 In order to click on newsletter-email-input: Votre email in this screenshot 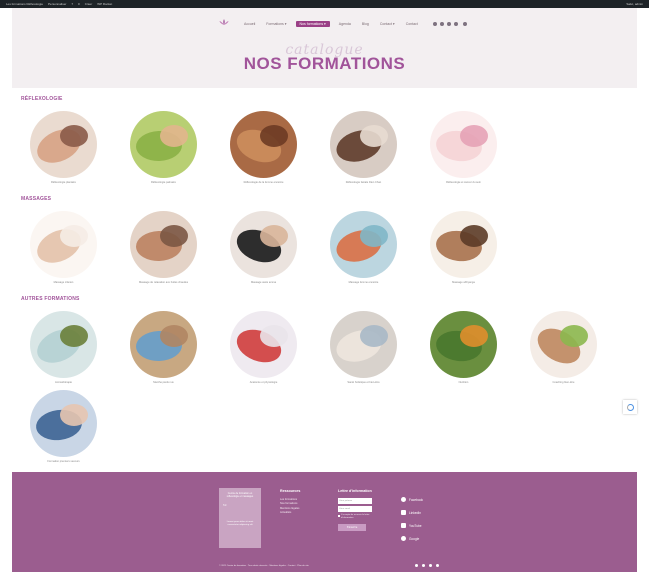, I will do `click(355, 509)`.